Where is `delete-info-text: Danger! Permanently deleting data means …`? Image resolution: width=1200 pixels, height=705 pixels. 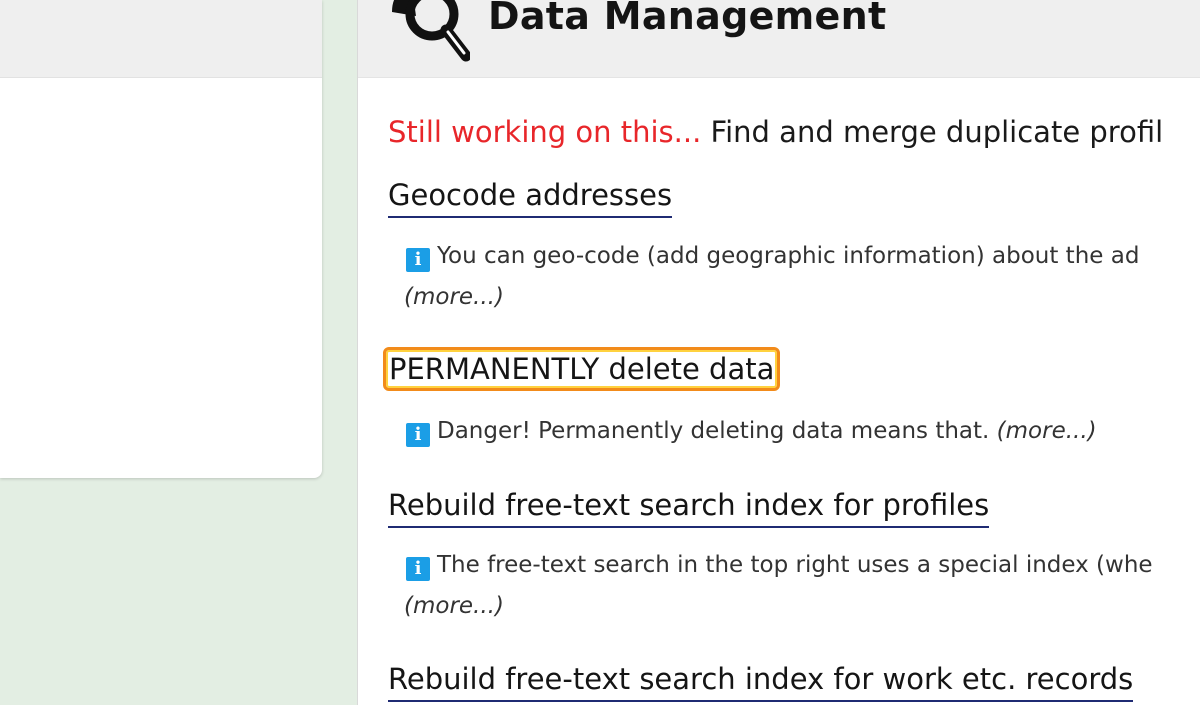
delete-info-text: Danger! Permanently deleting data means … is located at coordinates (713, 431).